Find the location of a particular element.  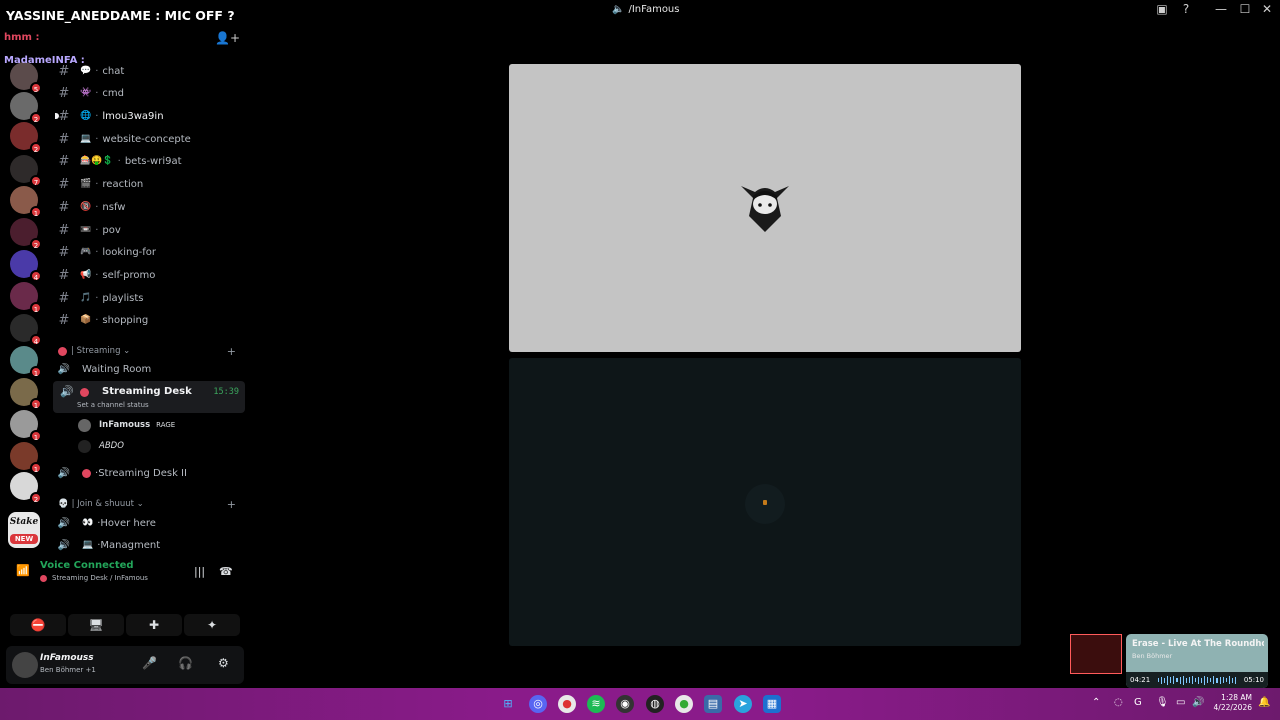

microphone-icon: 🎙 is located at coordinates (1162, 702).